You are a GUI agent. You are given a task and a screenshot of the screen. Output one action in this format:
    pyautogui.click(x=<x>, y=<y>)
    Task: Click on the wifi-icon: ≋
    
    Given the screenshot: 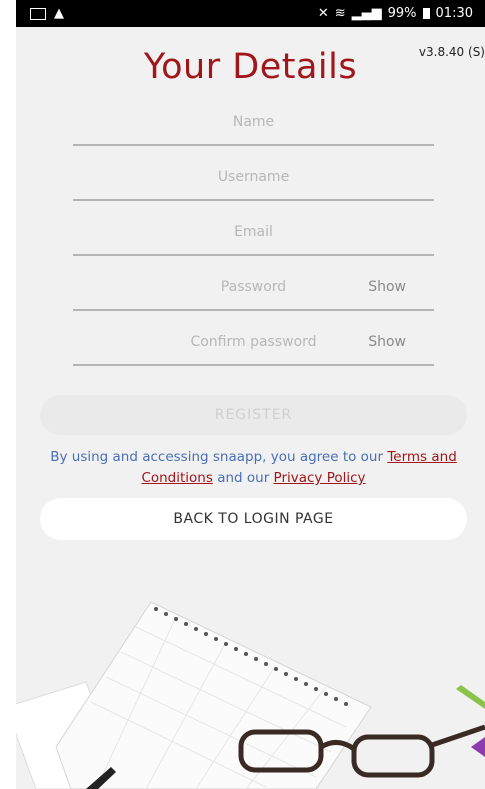 What is the action you would take?
    pyautogui.click(x=340, y=13)
    